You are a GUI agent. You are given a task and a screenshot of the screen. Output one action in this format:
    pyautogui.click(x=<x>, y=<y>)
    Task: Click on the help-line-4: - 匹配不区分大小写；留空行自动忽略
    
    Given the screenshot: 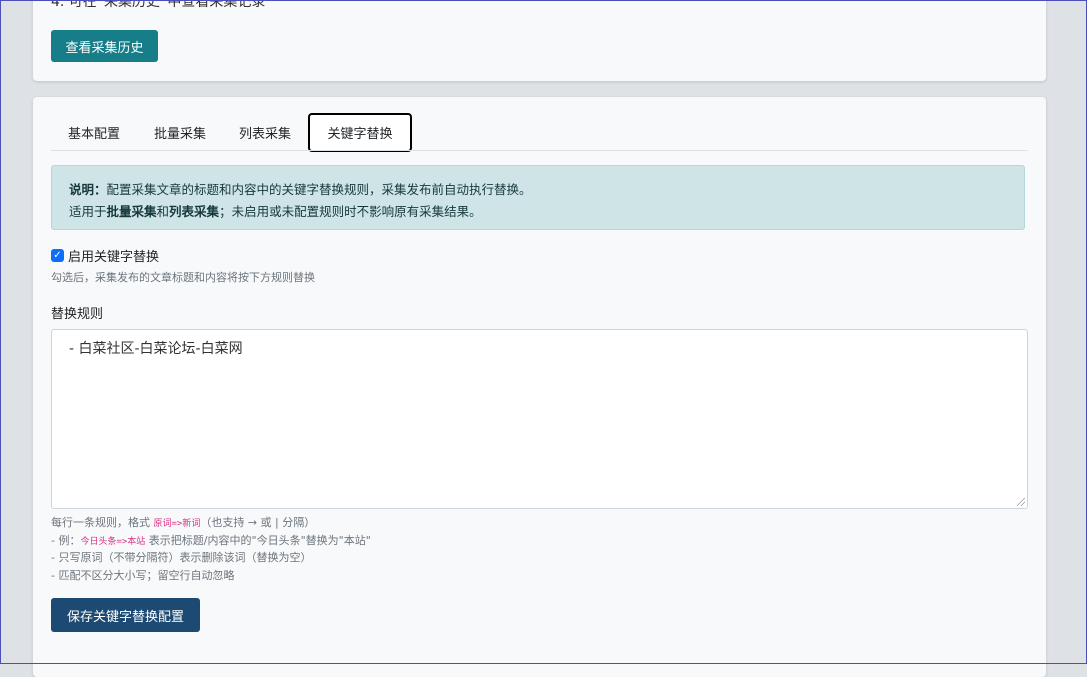 What is the action you would take?
    pyautogui.click(x=143, y=575)
    